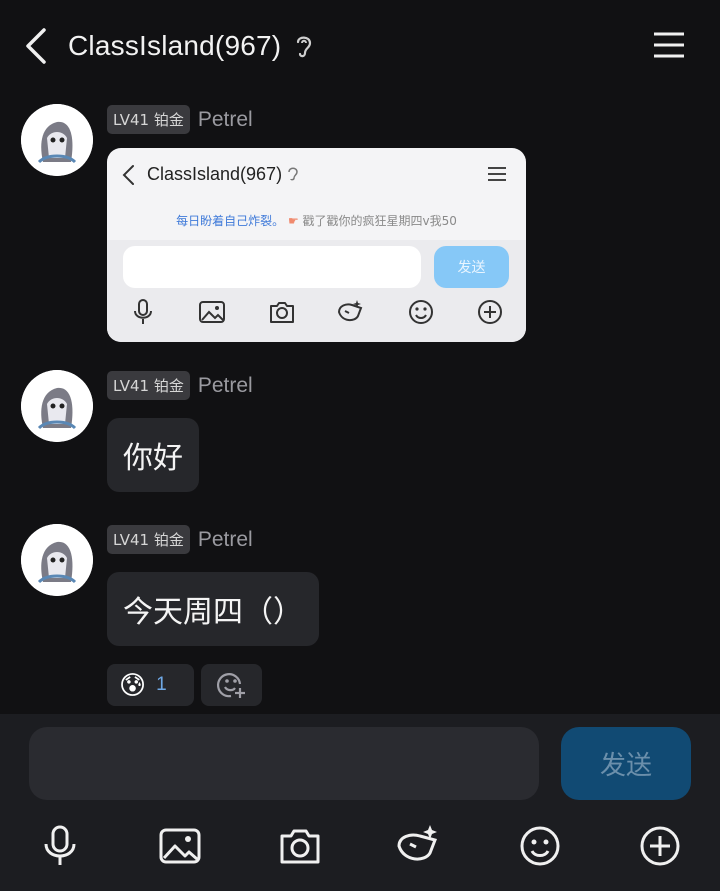 This screenshot has height=891, width=720. I want to click on chat-title: ClassIsland(967), so click(175, 45).